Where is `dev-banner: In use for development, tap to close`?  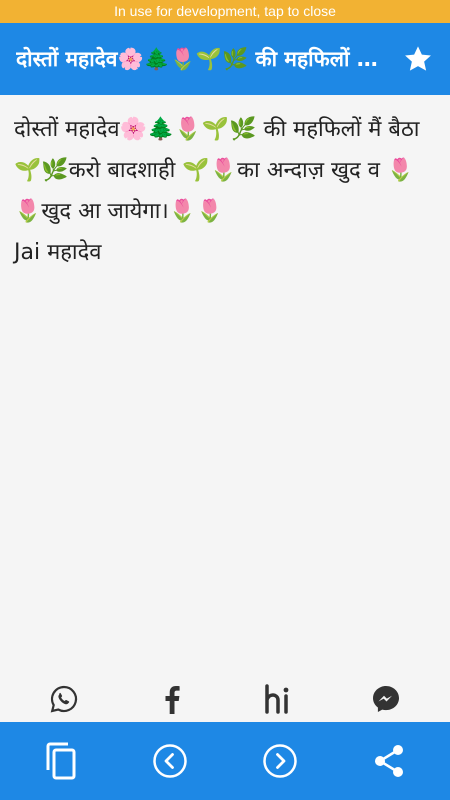
dev-banner: In use for development, tap to close is located at coordinates (225, 11).